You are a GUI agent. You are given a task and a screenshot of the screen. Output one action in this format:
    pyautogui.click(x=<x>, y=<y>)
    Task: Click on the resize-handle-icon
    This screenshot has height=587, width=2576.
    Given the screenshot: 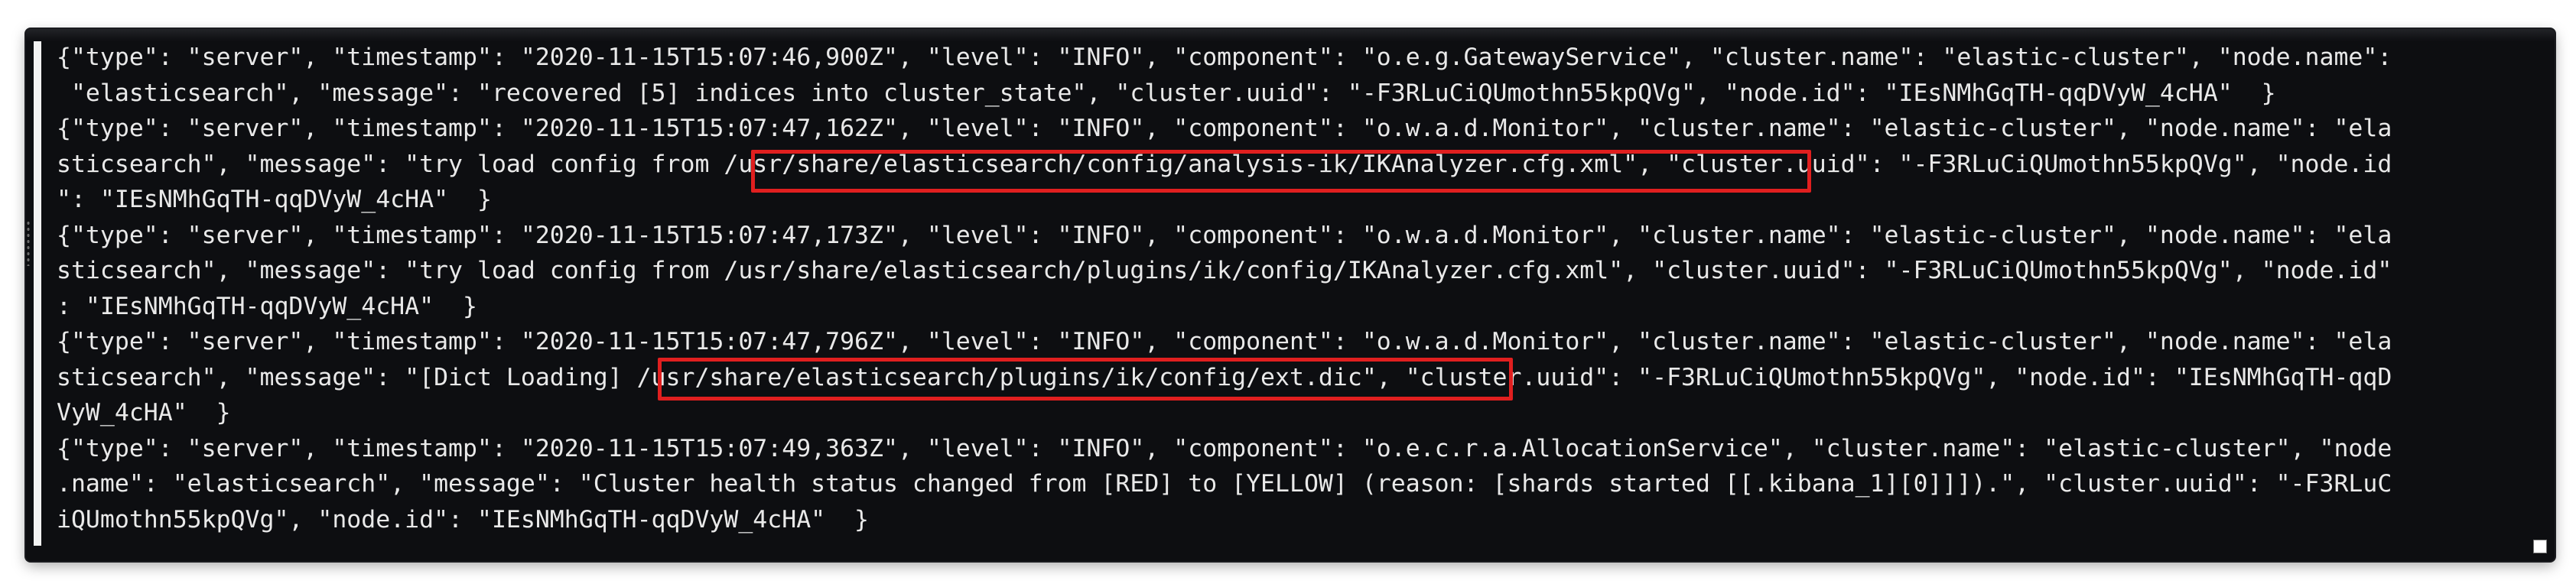 What is the action you would take?
    pyautogui.click(x=28, y=243)
    